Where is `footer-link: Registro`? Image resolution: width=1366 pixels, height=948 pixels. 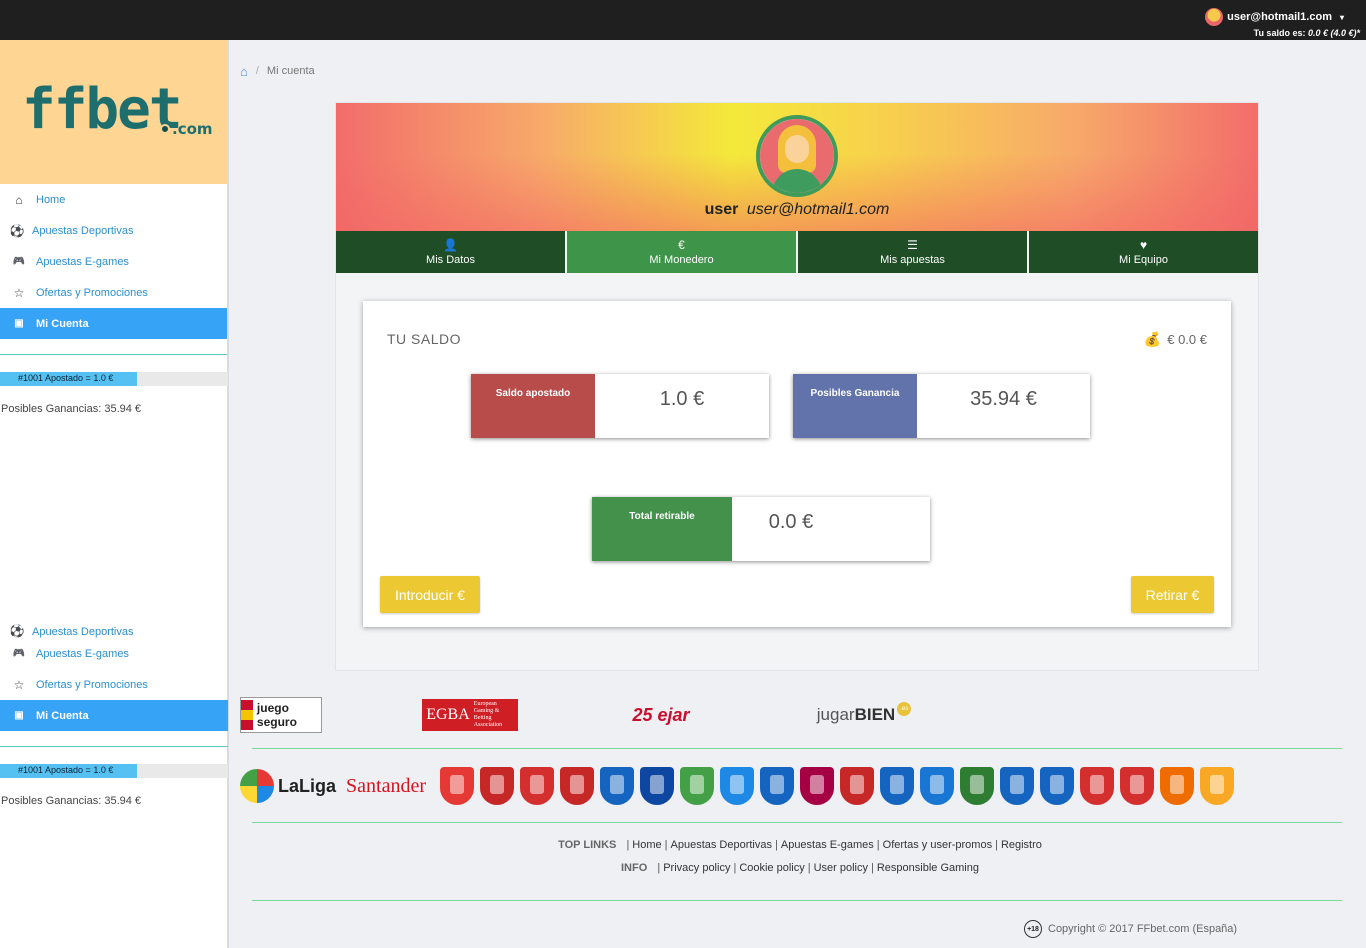
footer-link: Registro is located at coordinates (1021, 845).